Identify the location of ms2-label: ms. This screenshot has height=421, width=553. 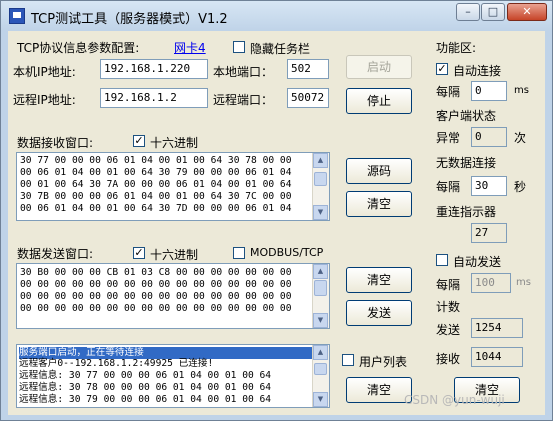
(523, 282).